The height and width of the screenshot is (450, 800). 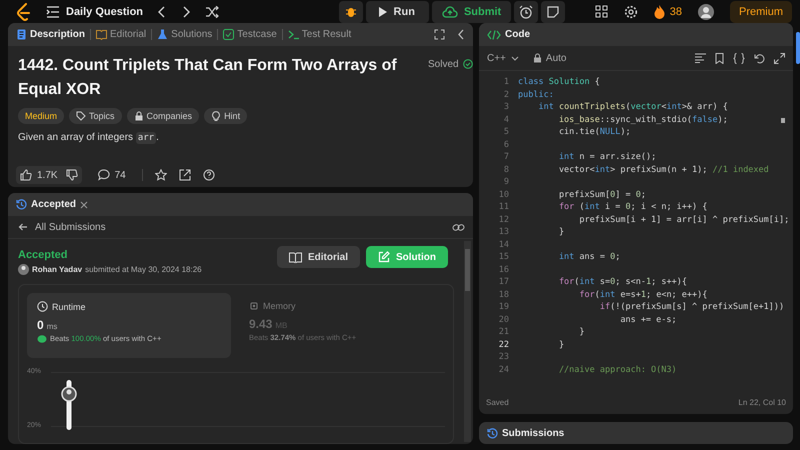 I want to click on code-line: ans += e-s;, so click(x=648, y=319).